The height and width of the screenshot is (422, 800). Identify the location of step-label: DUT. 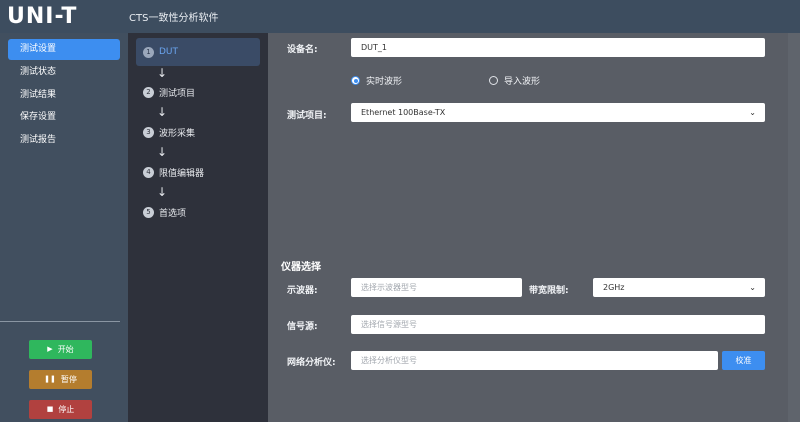
(169, 52).